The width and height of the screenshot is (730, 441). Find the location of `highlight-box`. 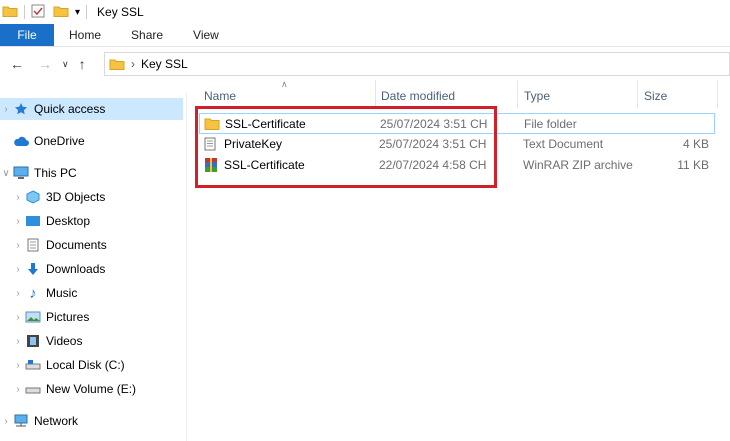

highlight-box is located at coordinates (346, 147).